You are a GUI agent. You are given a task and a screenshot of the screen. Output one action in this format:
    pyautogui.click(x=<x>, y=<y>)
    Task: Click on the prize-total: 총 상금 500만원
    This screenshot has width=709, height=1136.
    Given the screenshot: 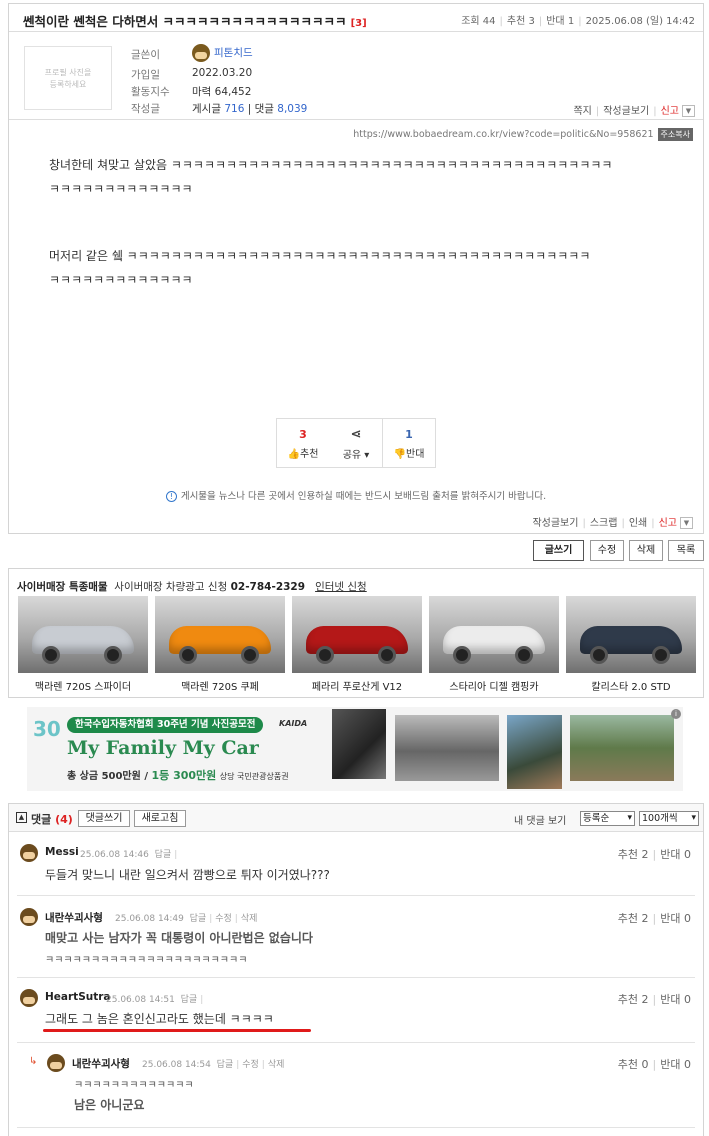 What is the action you would take?
    pyautogui.click(x=104, y=776)
    